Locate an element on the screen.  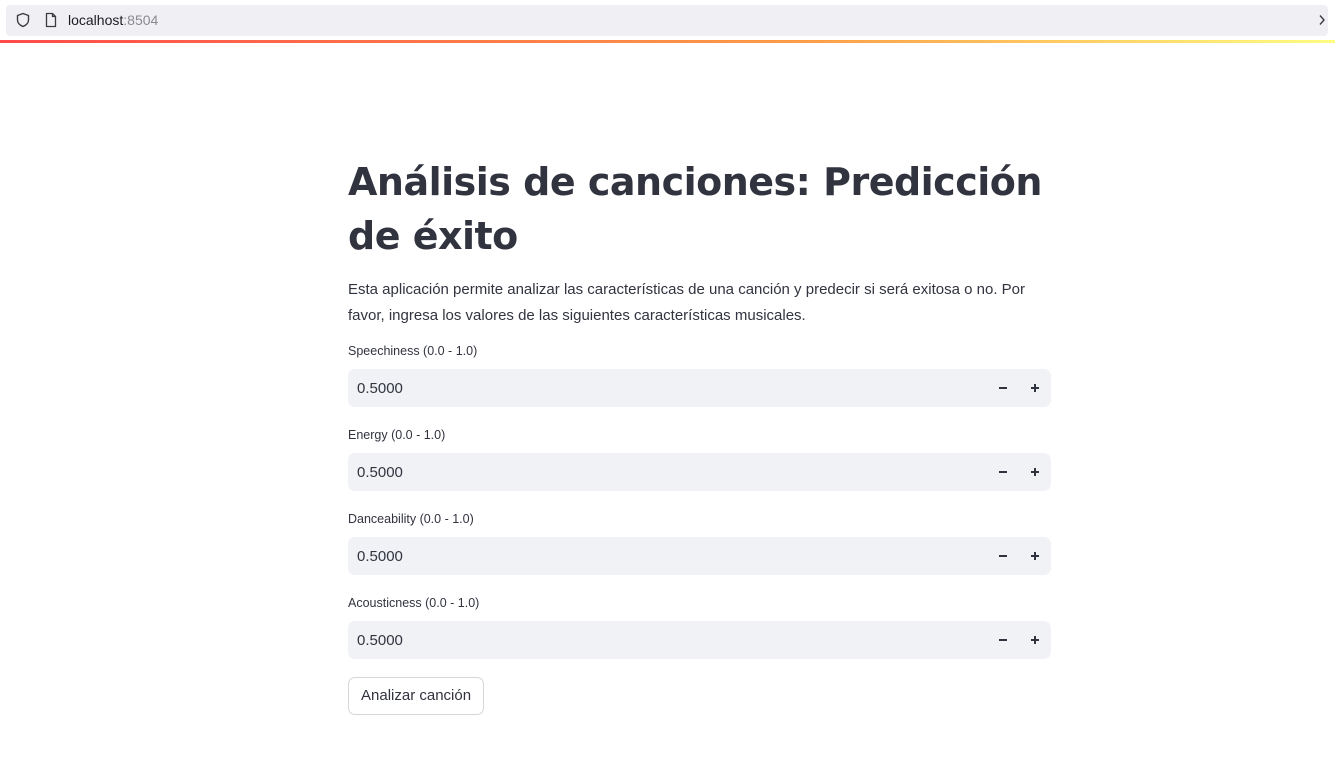
speechiness-input is located at coordinates (658, 388).